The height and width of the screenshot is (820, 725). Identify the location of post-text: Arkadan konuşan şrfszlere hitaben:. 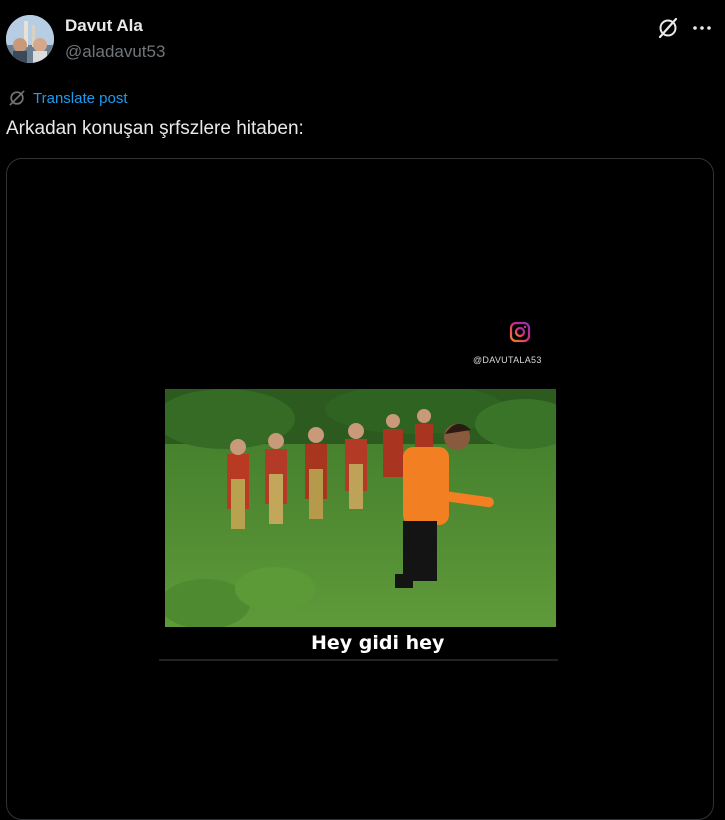
(155, 128).